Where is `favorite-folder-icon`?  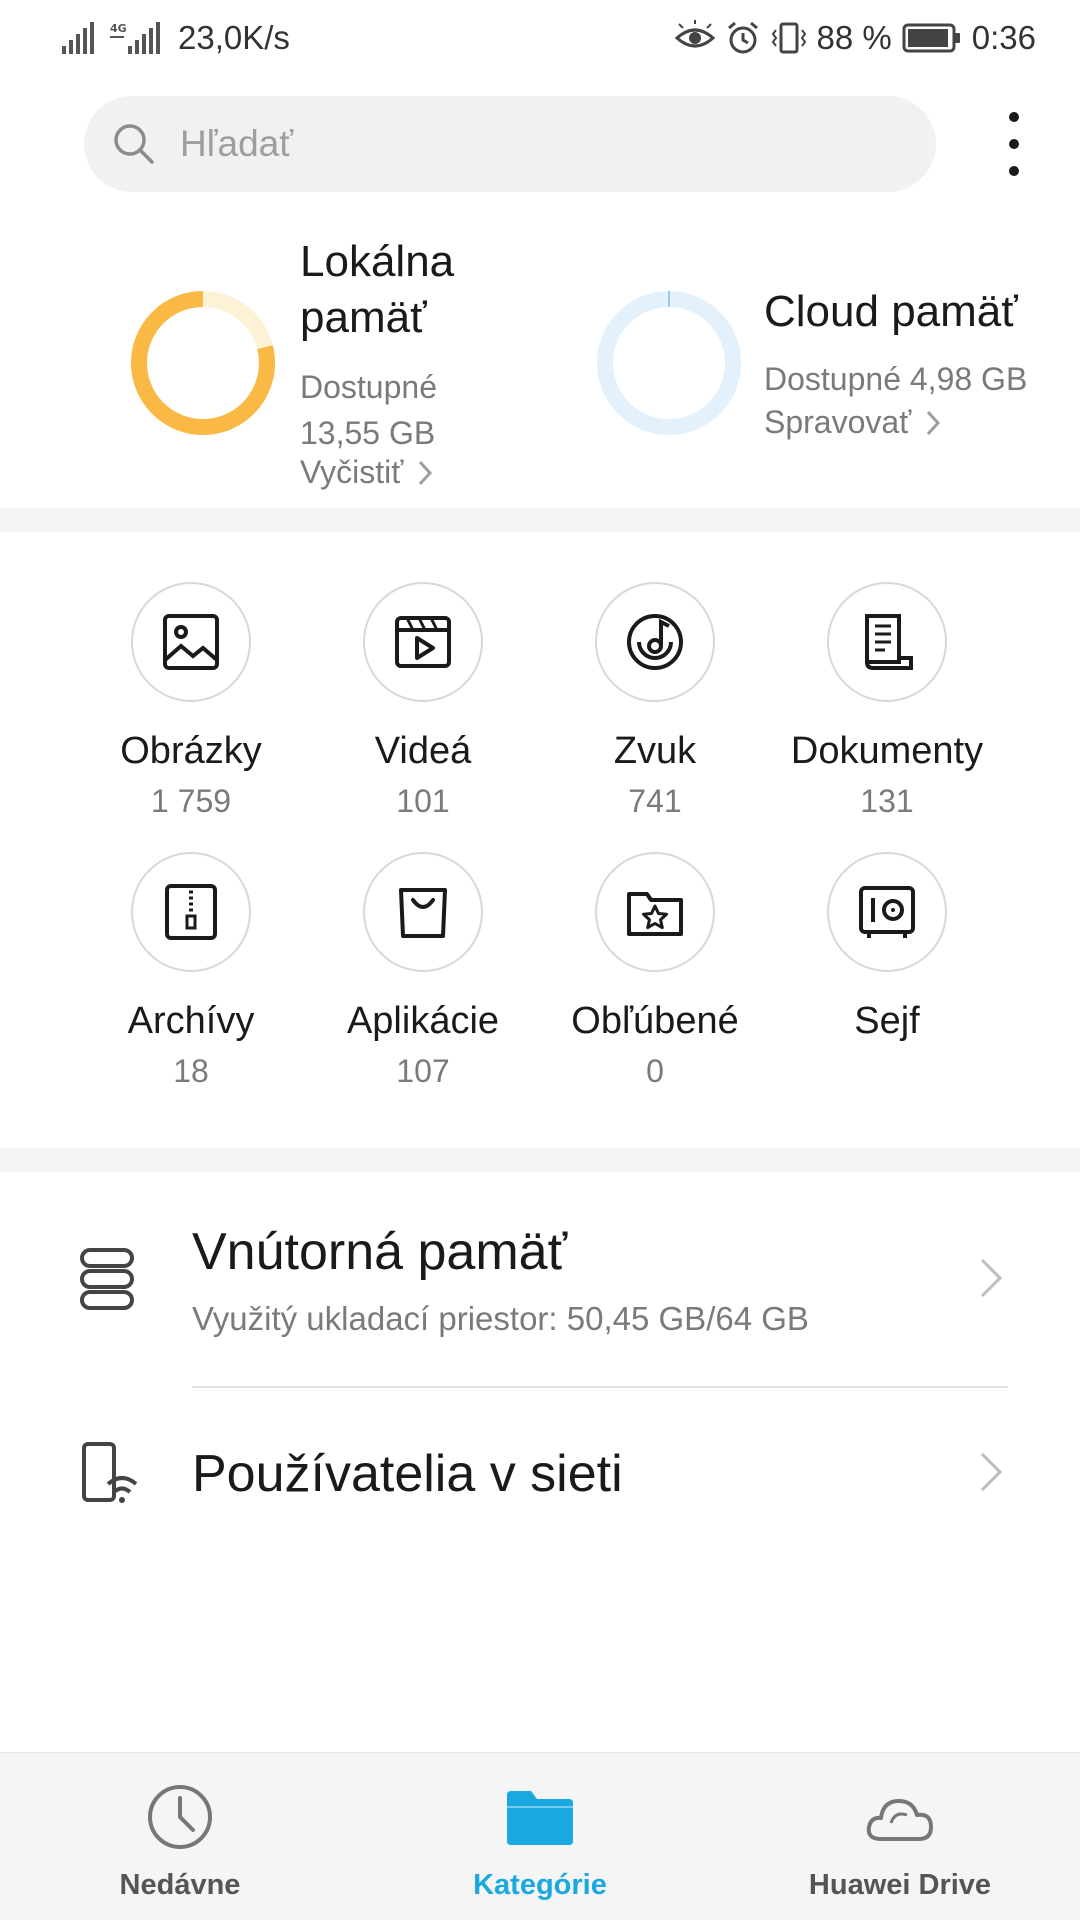
favorite-folder-icon is located at coordinates (655, 914).